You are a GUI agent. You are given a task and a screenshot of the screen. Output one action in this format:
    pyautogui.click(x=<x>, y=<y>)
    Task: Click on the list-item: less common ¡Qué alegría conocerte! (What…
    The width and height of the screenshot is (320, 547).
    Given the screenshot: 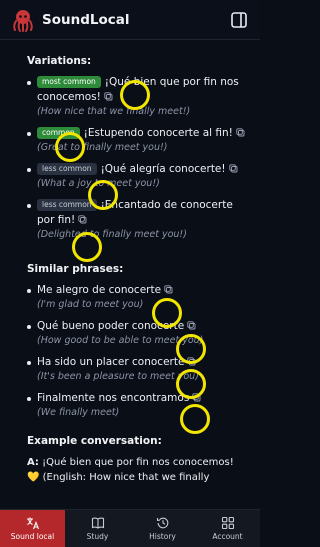 What is the action you would take?
    pyautogui.click(x=137, y=176)
    